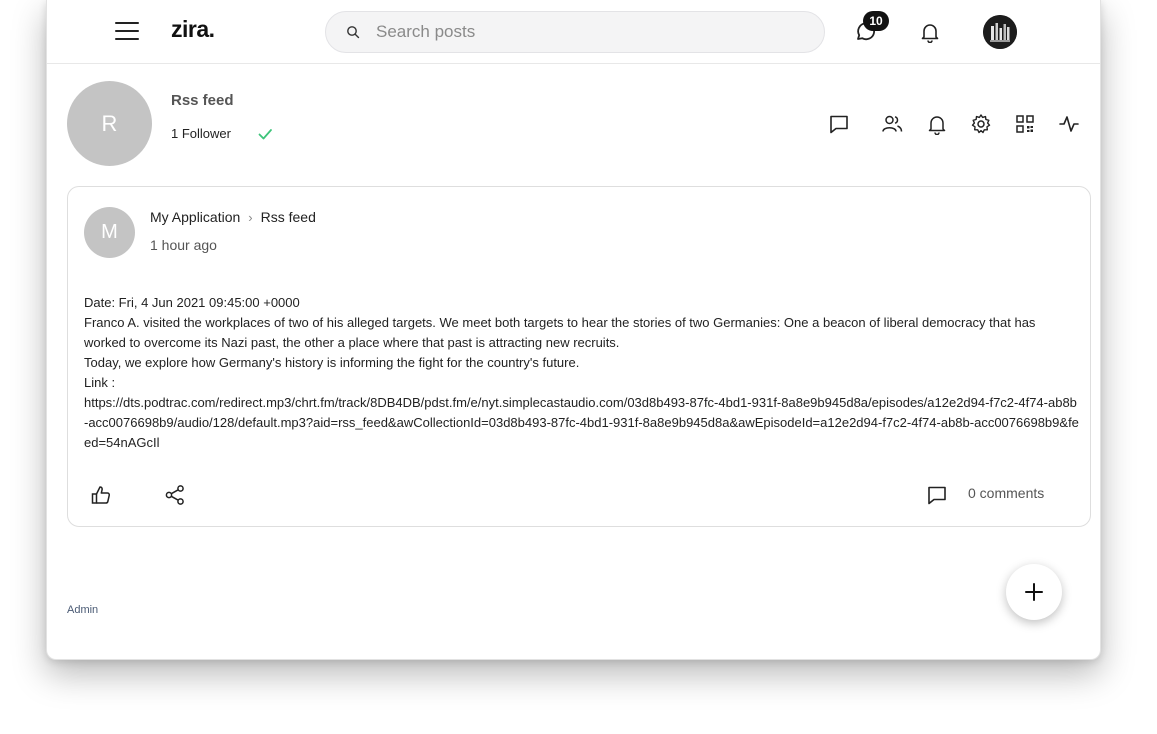 This screenshot has height=734, width=1157. Describe the element at coordinates (109, 232) in the screenshot. I see `author-avatar: M` at that location.